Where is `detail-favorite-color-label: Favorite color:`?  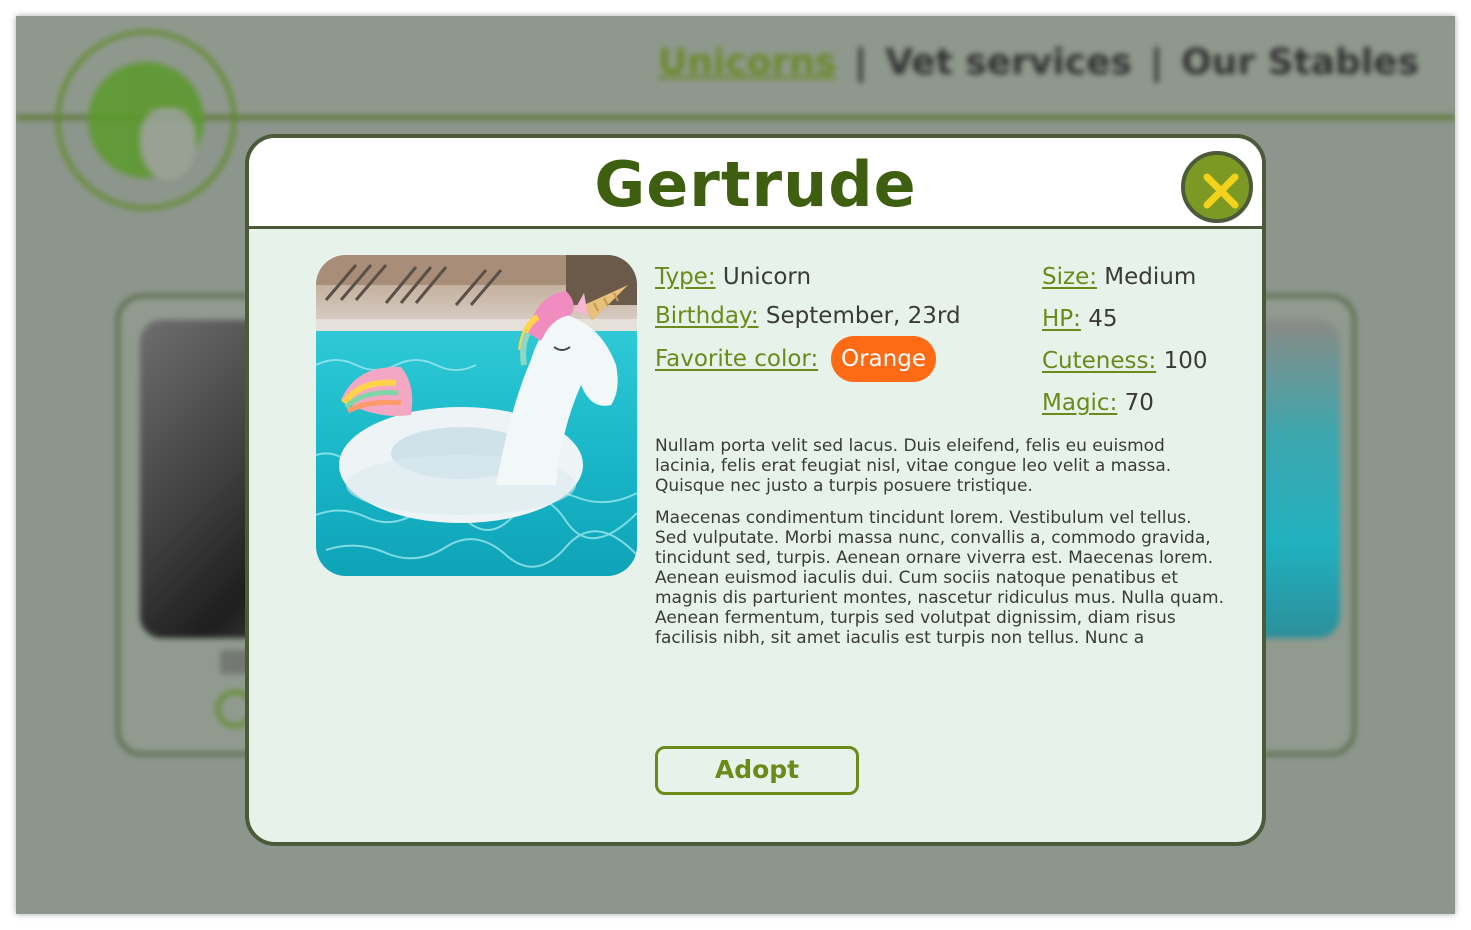
detail-favorite-color-label: Favorite color: is located at coordinates (737, 359).